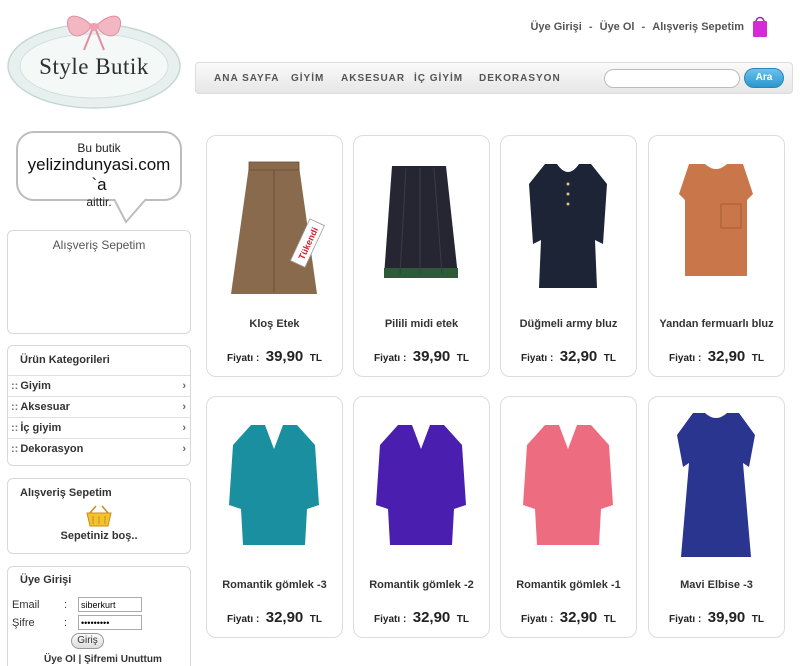  I want to click on skirt-image, so click(421, 224).